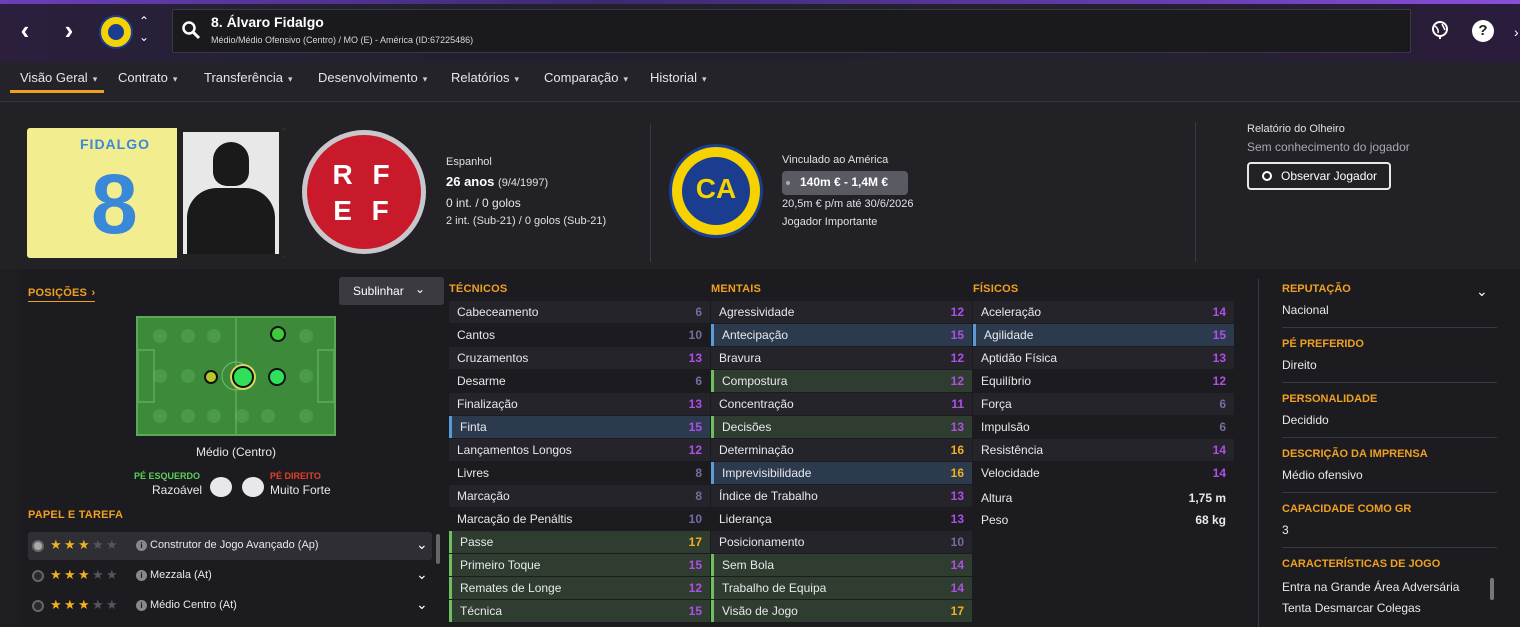 This screenshot has height=627, width=1520. I want to click on attribute-row: Aceleração 14, so click(1103, 312).